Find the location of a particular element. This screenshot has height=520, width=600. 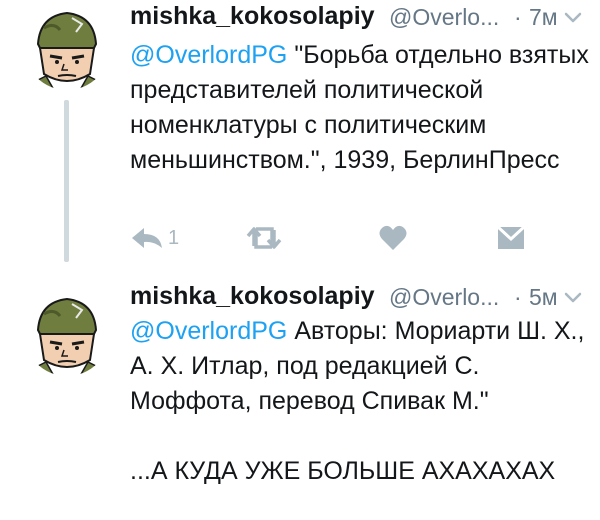

like-button is located at coordinates (393, 238).